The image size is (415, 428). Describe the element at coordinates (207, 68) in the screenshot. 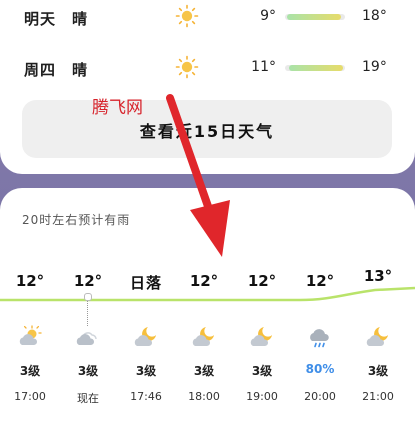

I see `daily-row-thursday: 周四 晴 11° 19°` at that location.